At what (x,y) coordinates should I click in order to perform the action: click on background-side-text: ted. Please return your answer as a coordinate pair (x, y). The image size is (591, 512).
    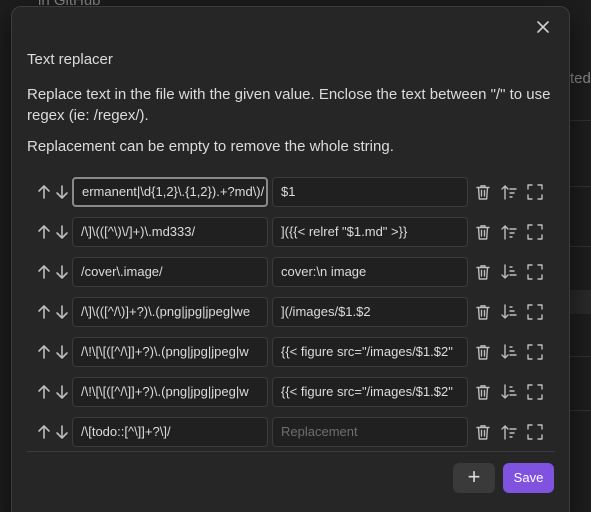
    Looking at the image, I should click on (580, 78).